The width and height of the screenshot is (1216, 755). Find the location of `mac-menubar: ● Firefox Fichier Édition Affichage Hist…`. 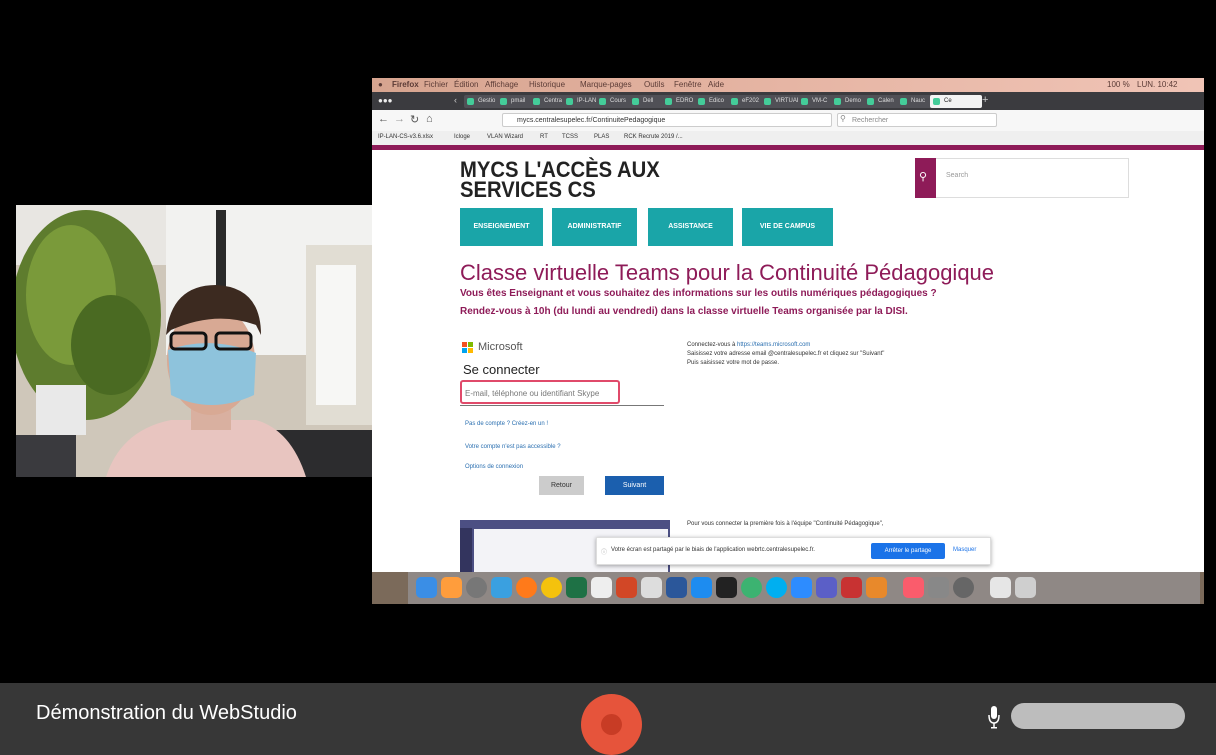

mac-menubar: ● Firefox Fichier Édition Affichage Hist… is located at coordinates (788, 85).